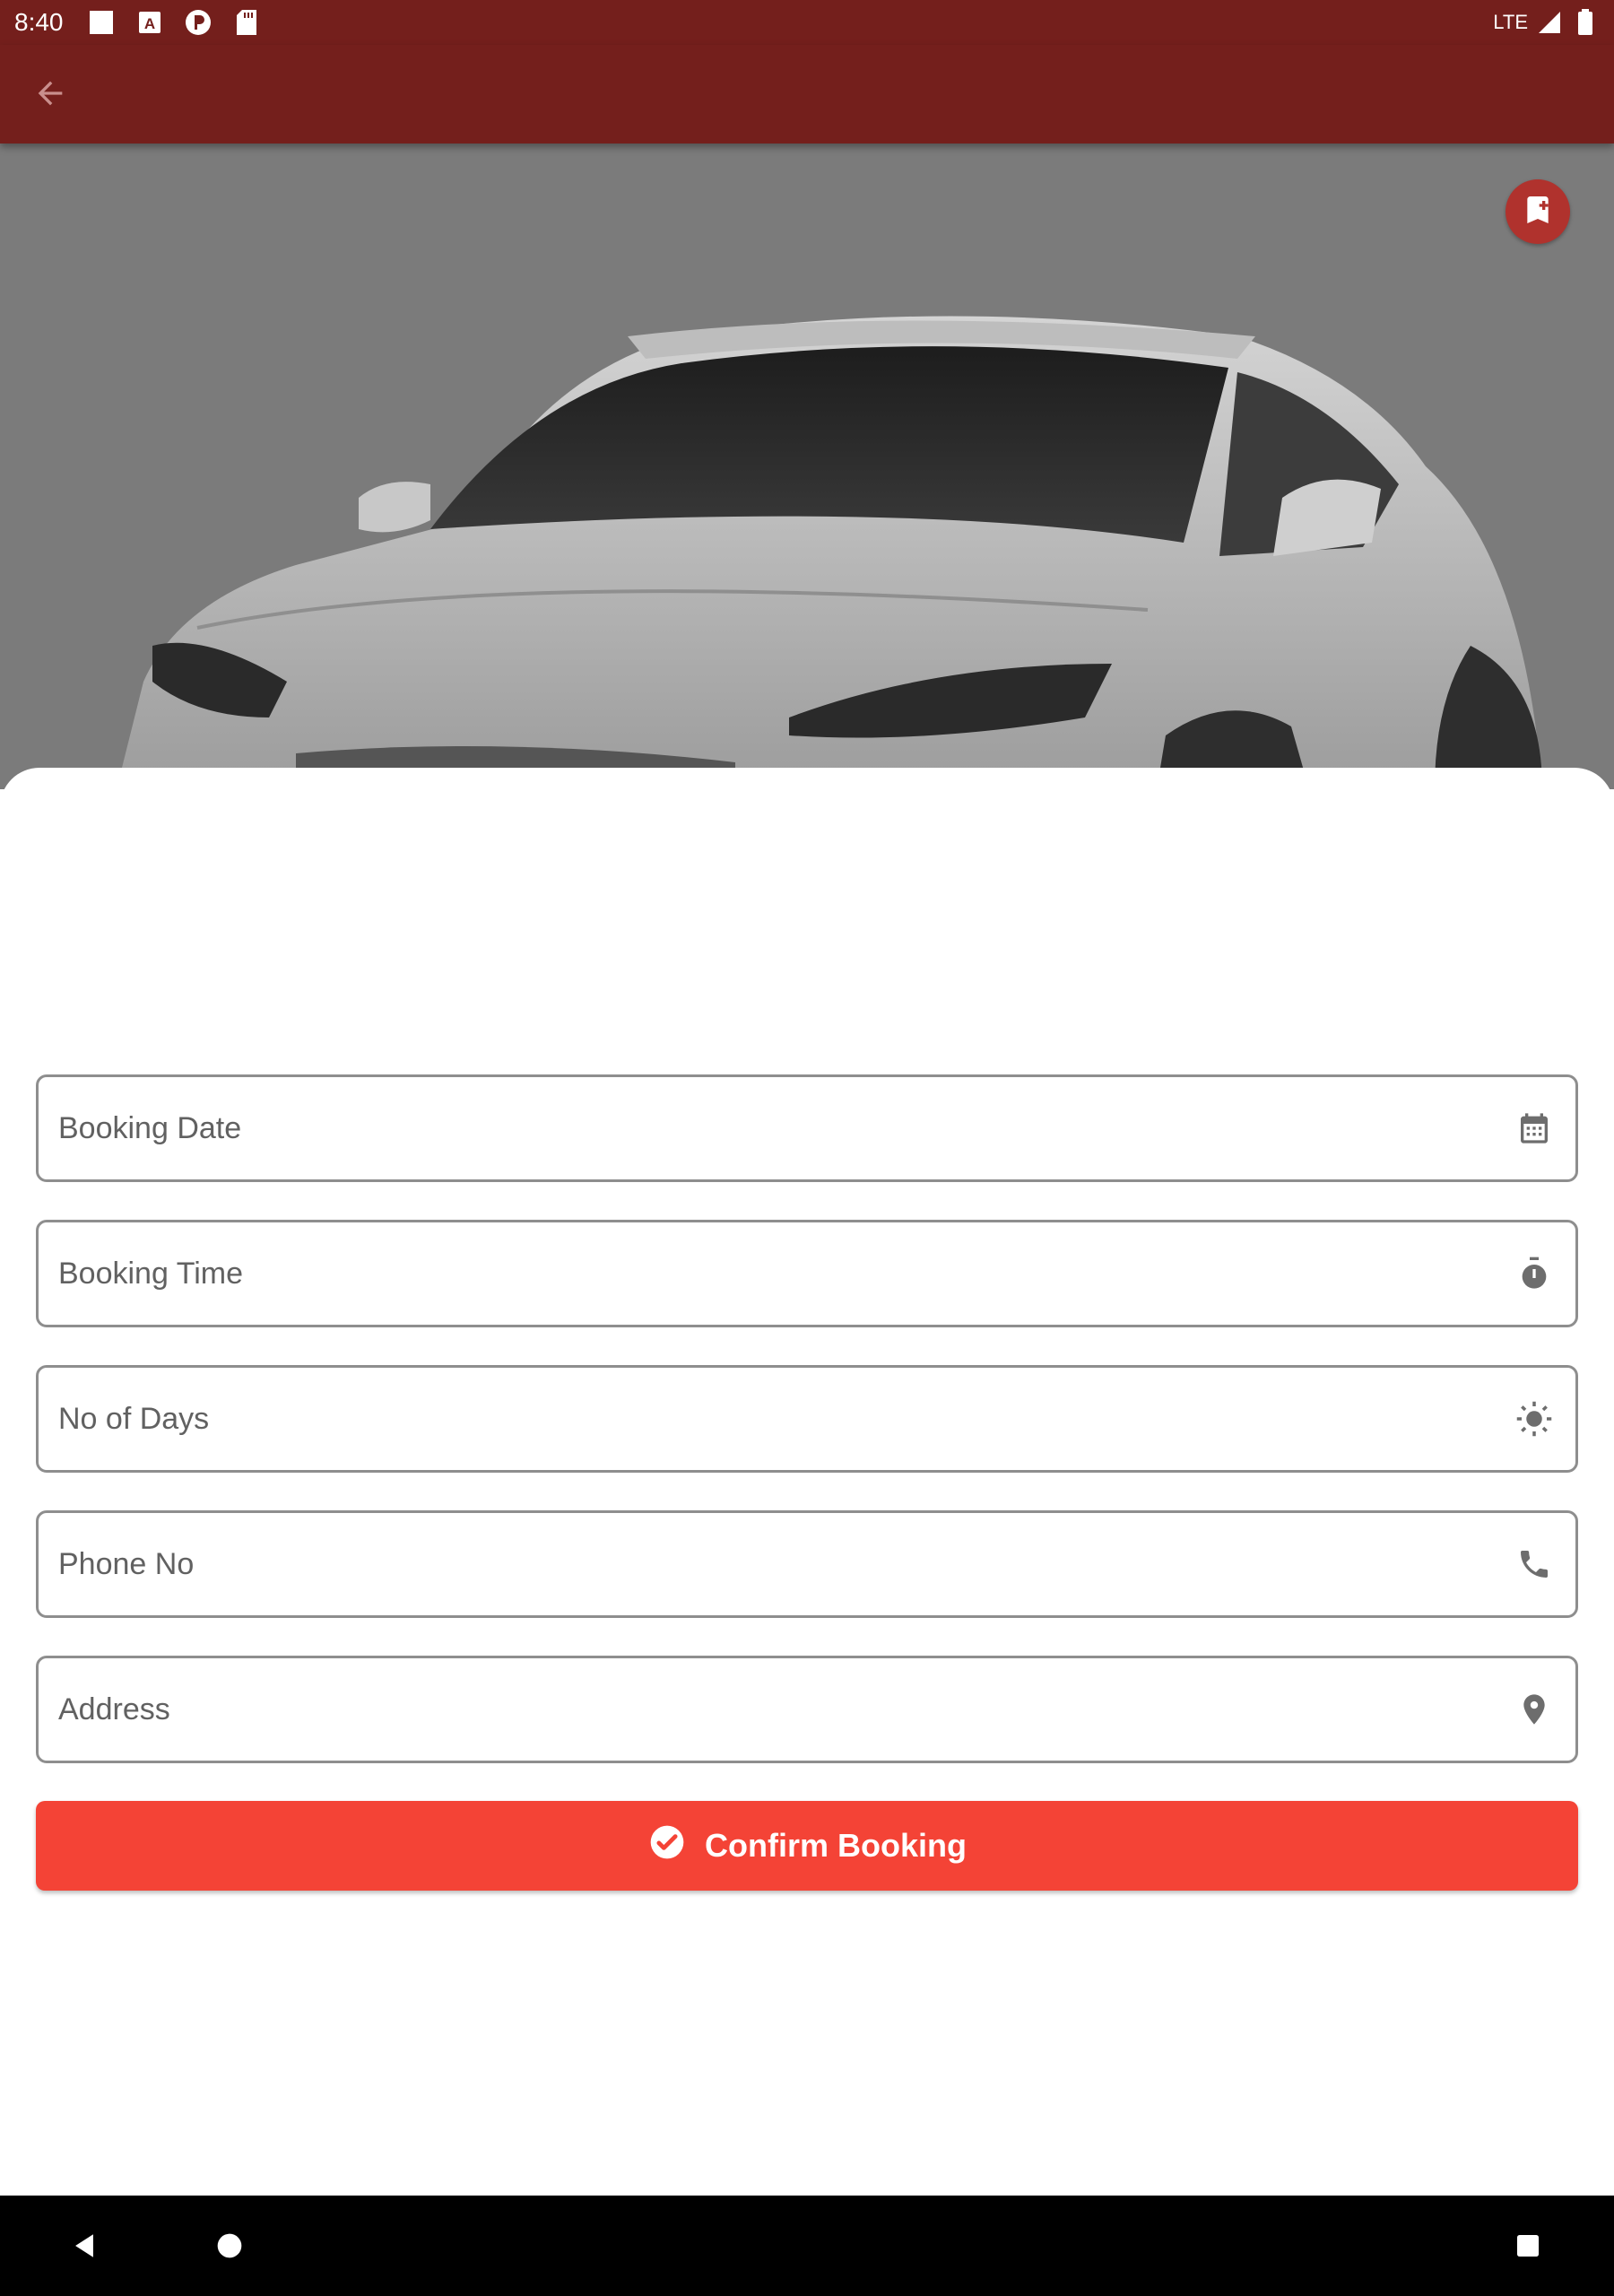 Image resolution: width=1614 pixels, height=2296 pixels. Describe the element at coordinates (807, 22) in the screenshot. I see `status-bar: 8:40 A LTE` at that location.